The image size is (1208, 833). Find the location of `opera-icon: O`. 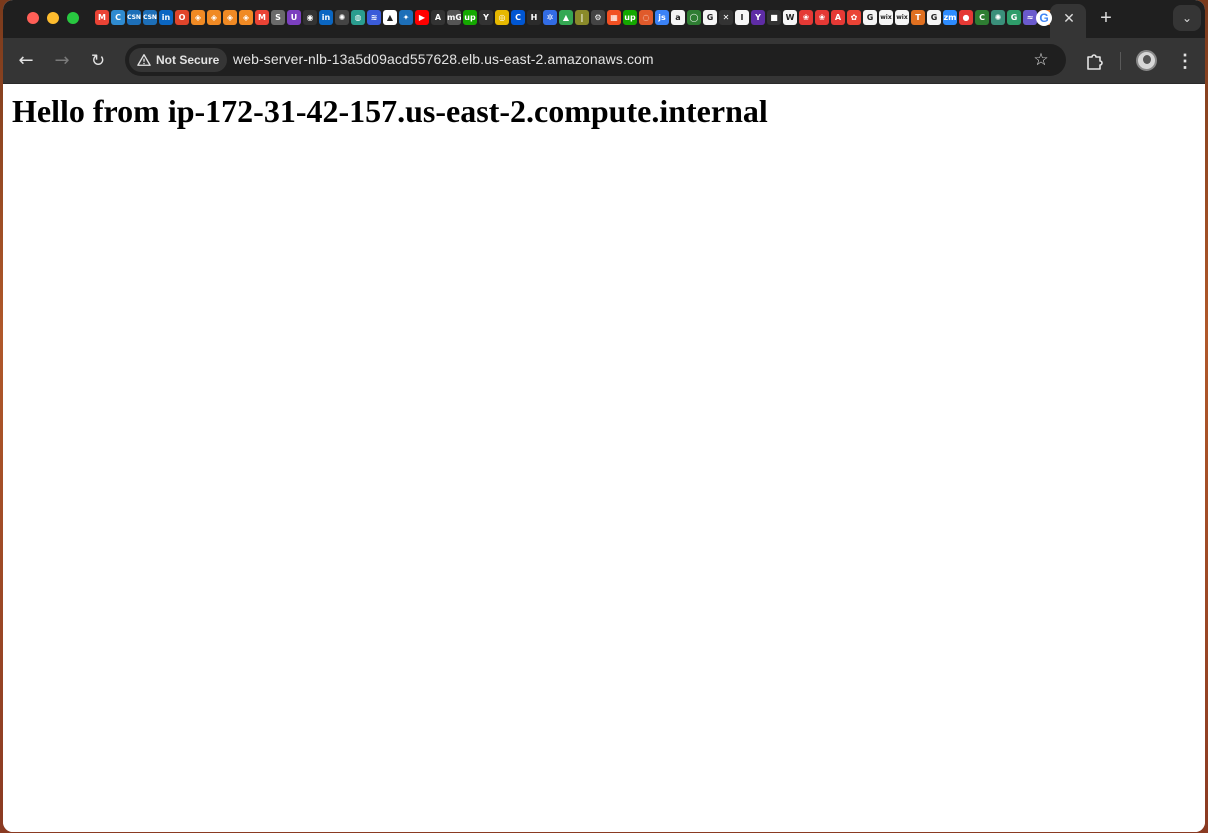

opera-icon: O is located at coordinates (182, 17).